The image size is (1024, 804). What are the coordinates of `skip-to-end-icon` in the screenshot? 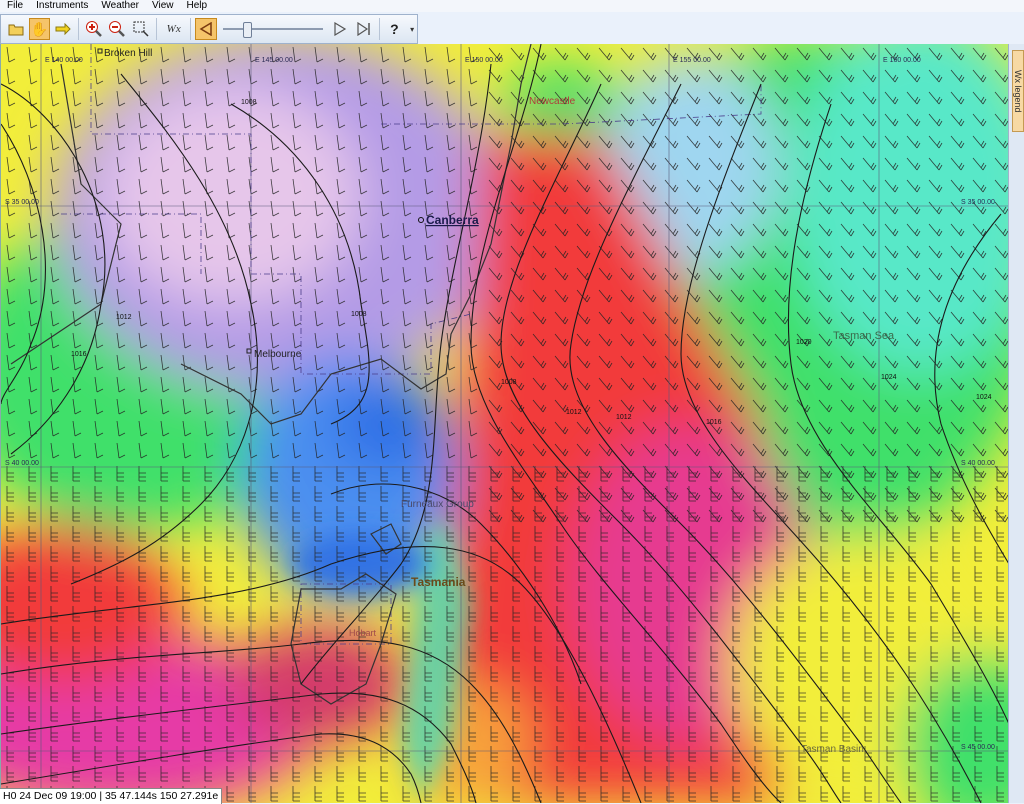 It's located at (364, 29).